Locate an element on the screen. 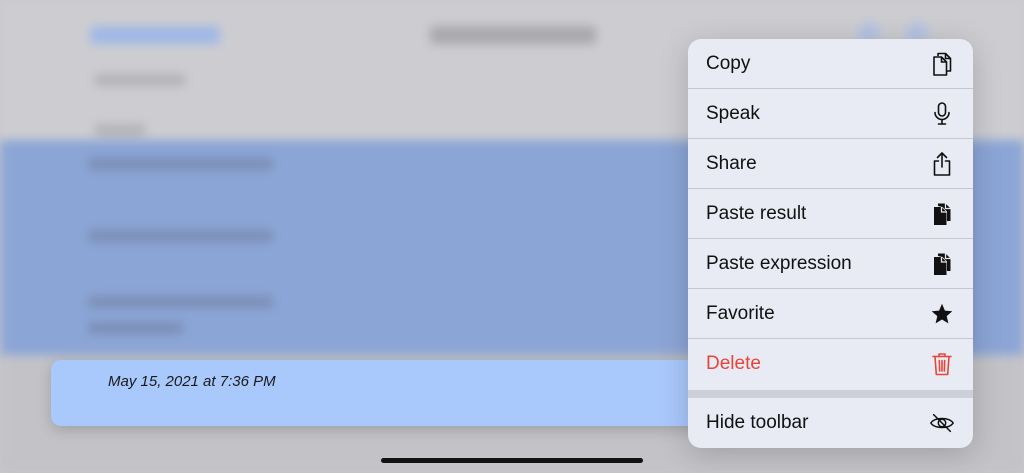 Image resolution: width=1024 pixels, height=473 pixels. background-nav-title is located at coordinates (513, 35).